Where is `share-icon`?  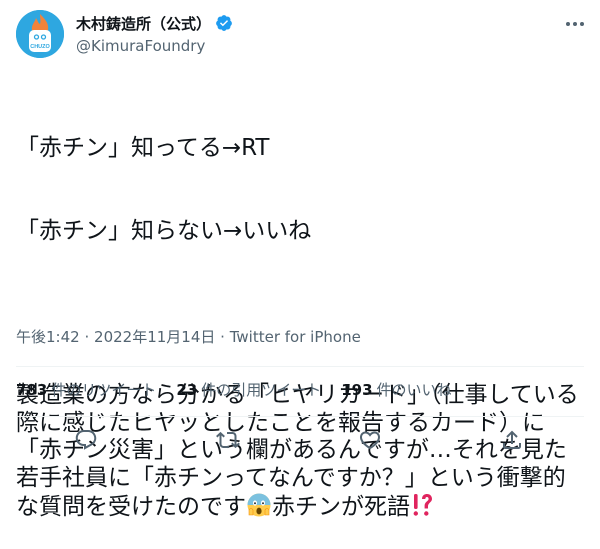 share-icon is located at coordinates (512, 440).